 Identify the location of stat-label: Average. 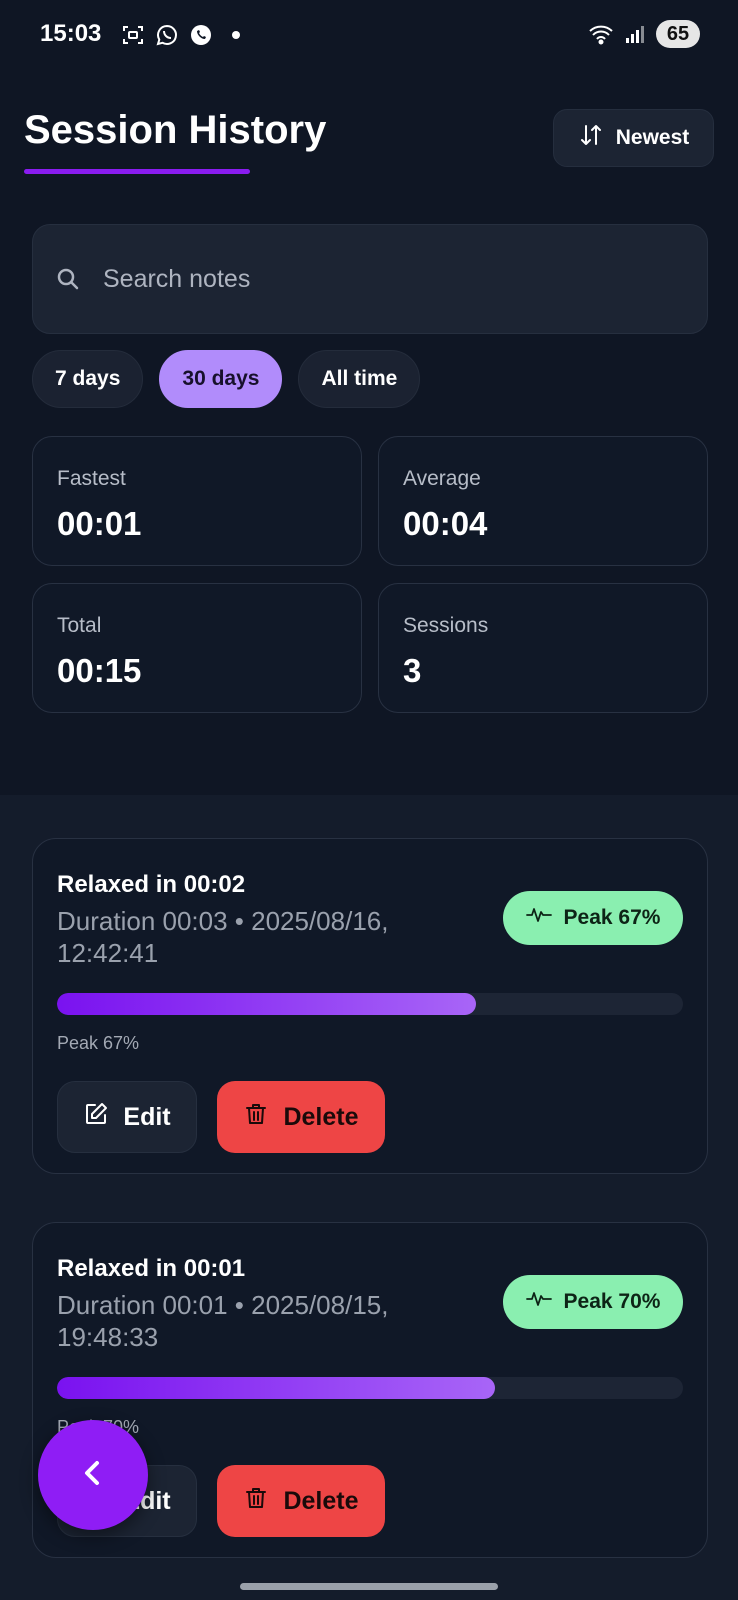
(442, 478).